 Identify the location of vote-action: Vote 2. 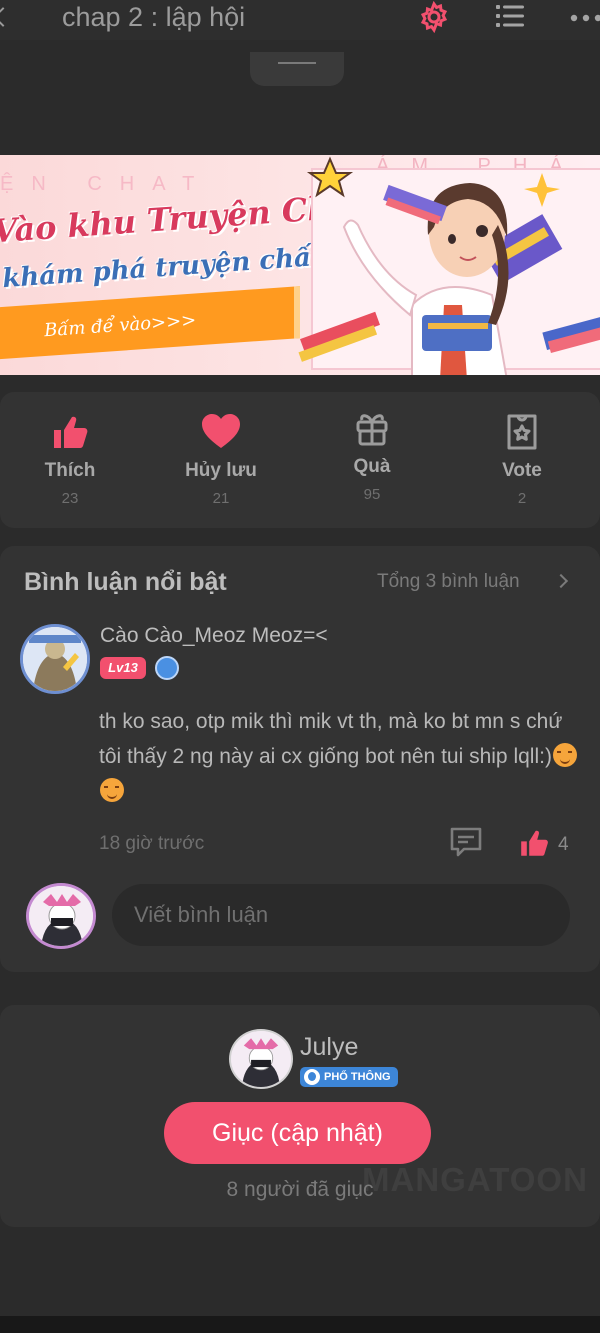
(522, 459).